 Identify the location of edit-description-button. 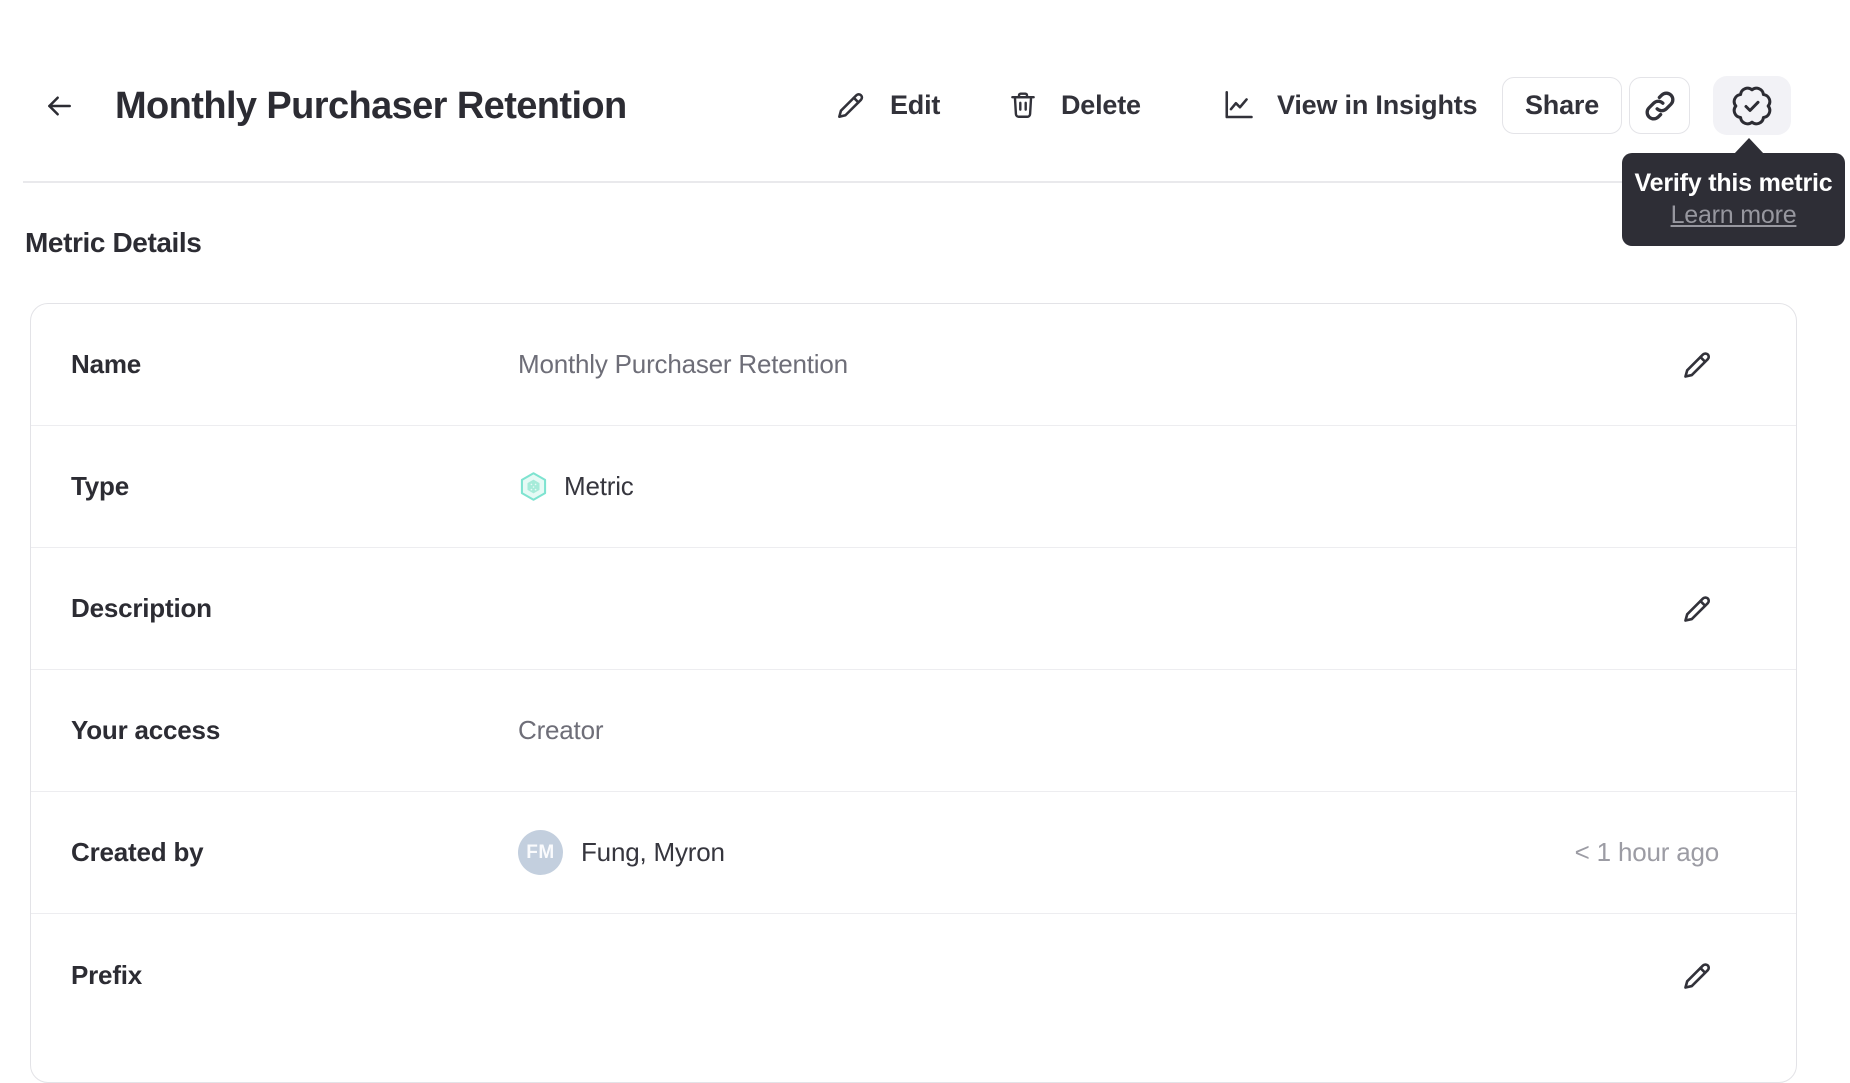
(1697, 609).